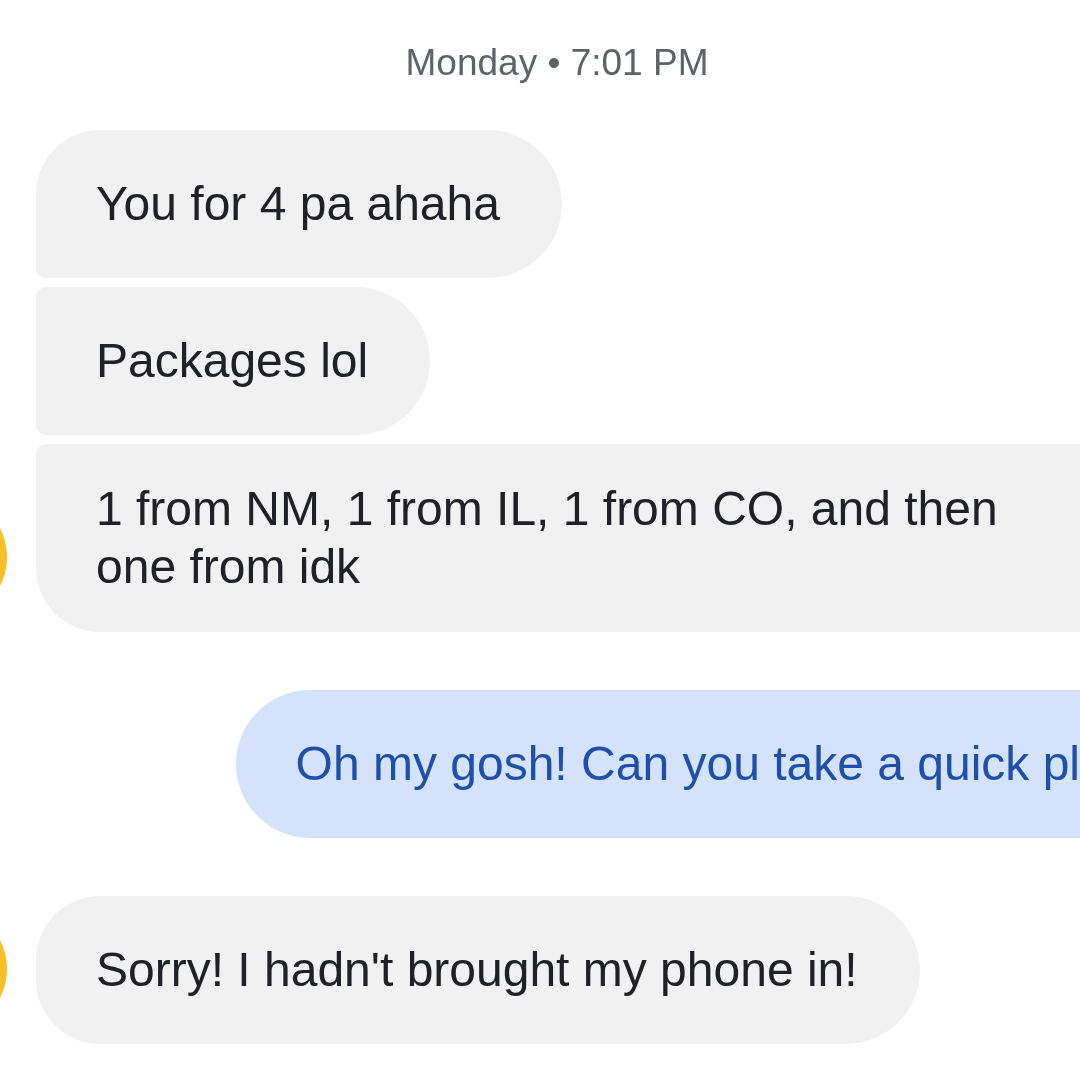 This screenshot has height=1080, width=1080. Describe the element at coordinates (657, 764) in the screenshot. I see `message-bubble: Oh my gosh! Can you take a quick pl` at that location.